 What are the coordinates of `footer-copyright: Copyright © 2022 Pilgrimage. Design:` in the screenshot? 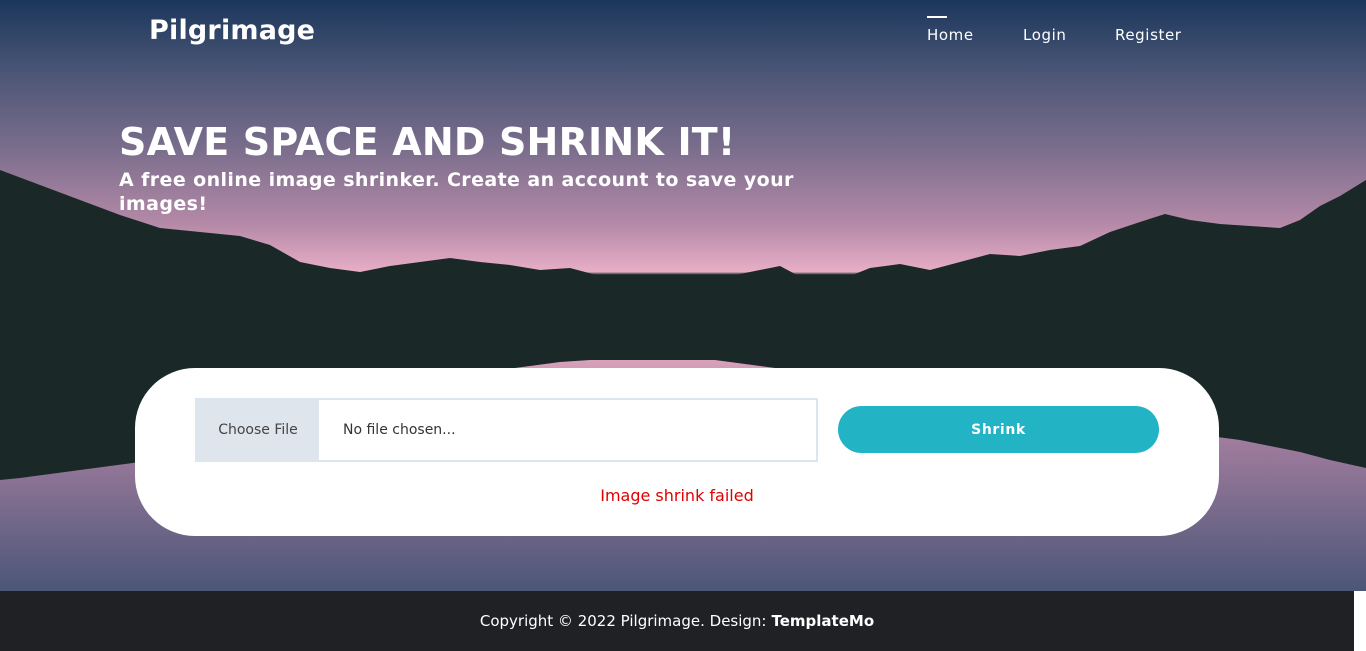 It's located at (623, 621).